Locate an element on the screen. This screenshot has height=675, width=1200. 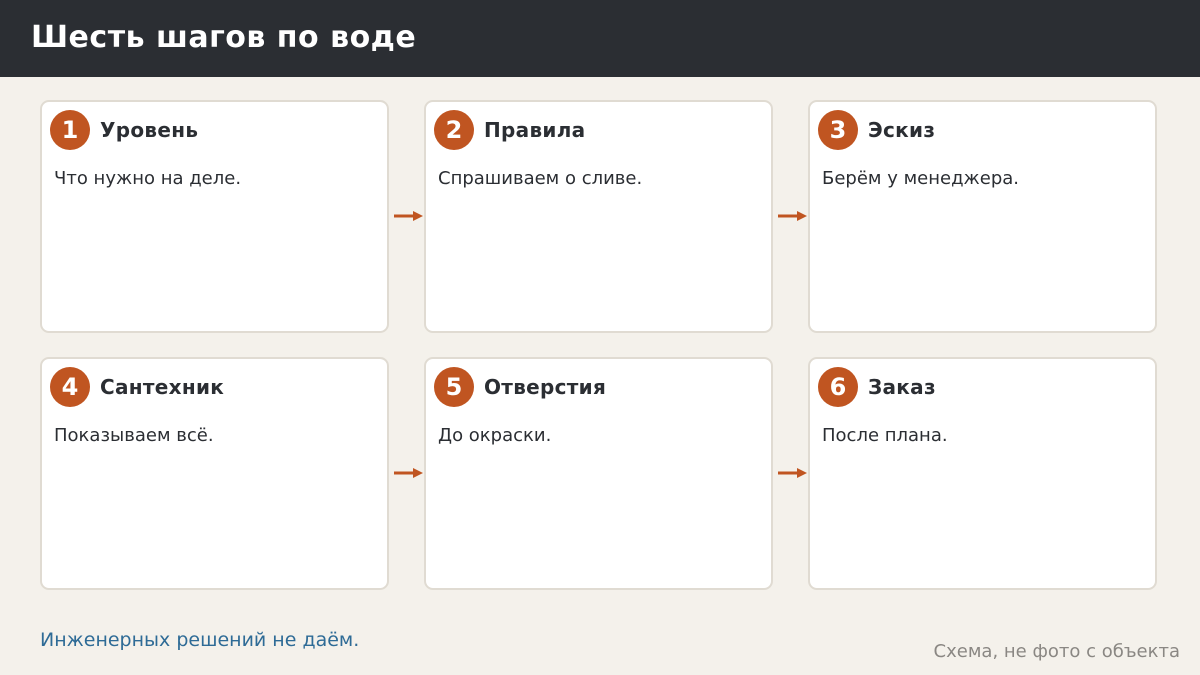
step-description: Берём у менеджера. is located at coordinates (921, 178).